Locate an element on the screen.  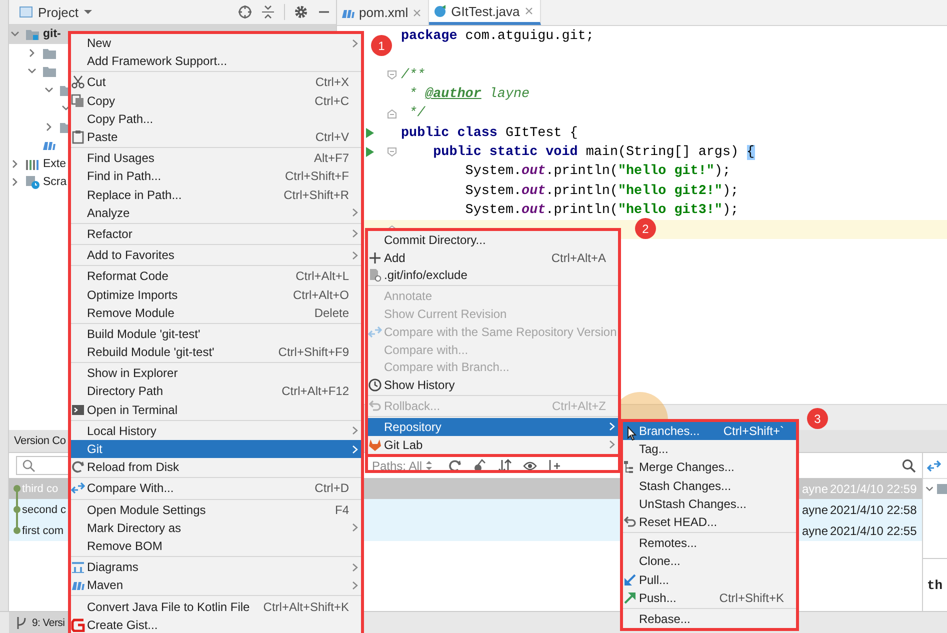
code-line: public class GItTest { is located at coordinates (489, 133).